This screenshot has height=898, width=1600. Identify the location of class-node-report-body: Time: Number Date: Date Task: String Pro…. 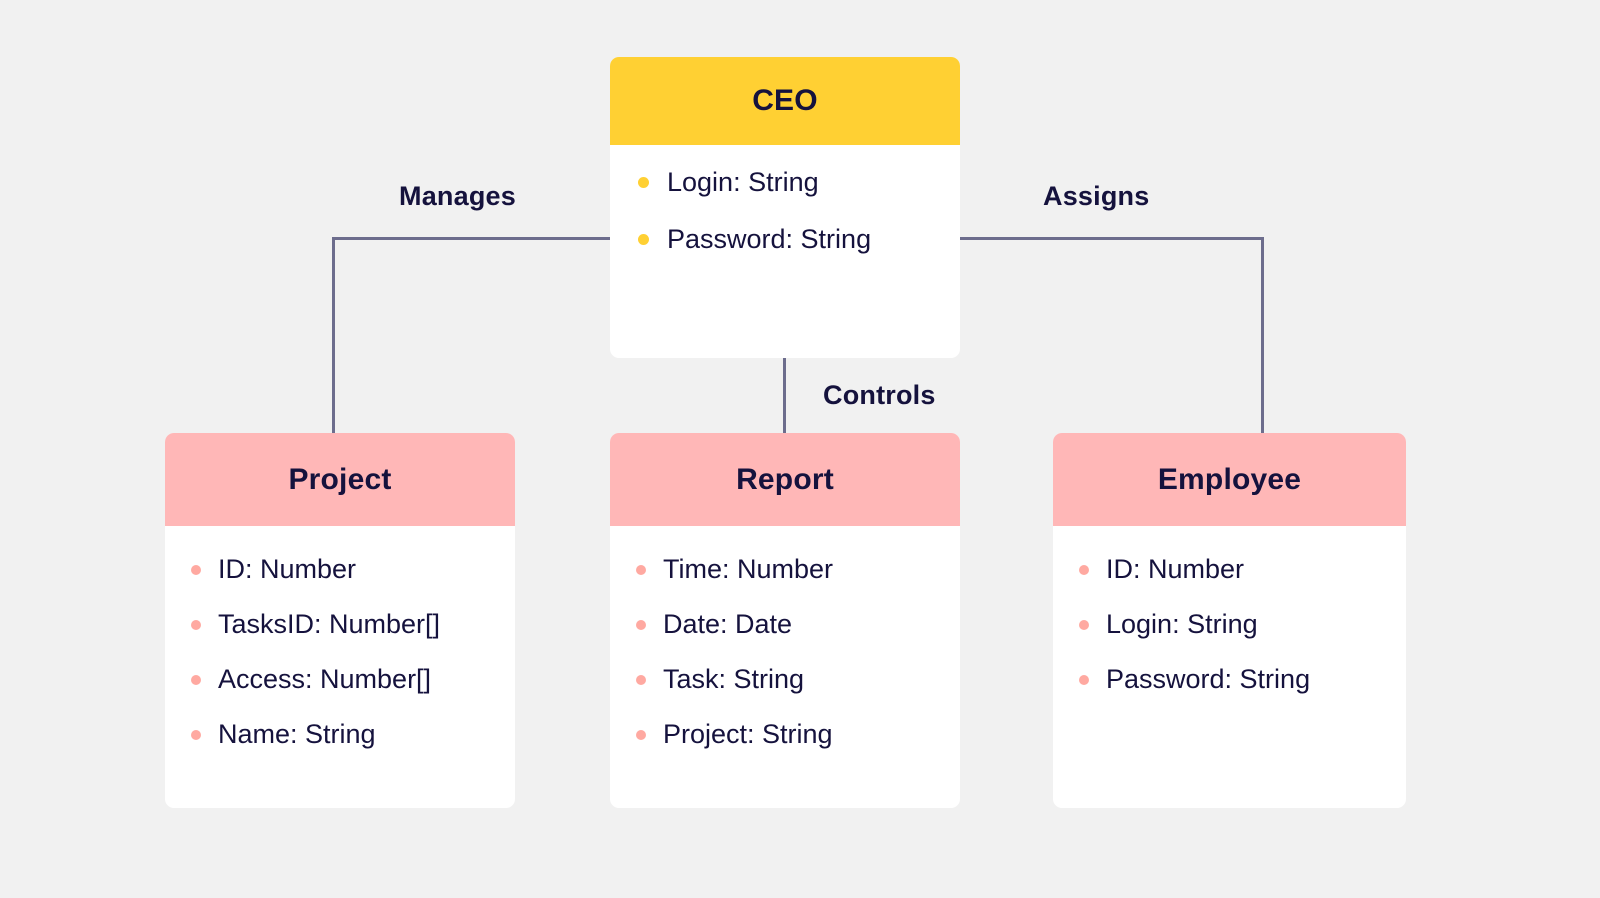
(785, 637).